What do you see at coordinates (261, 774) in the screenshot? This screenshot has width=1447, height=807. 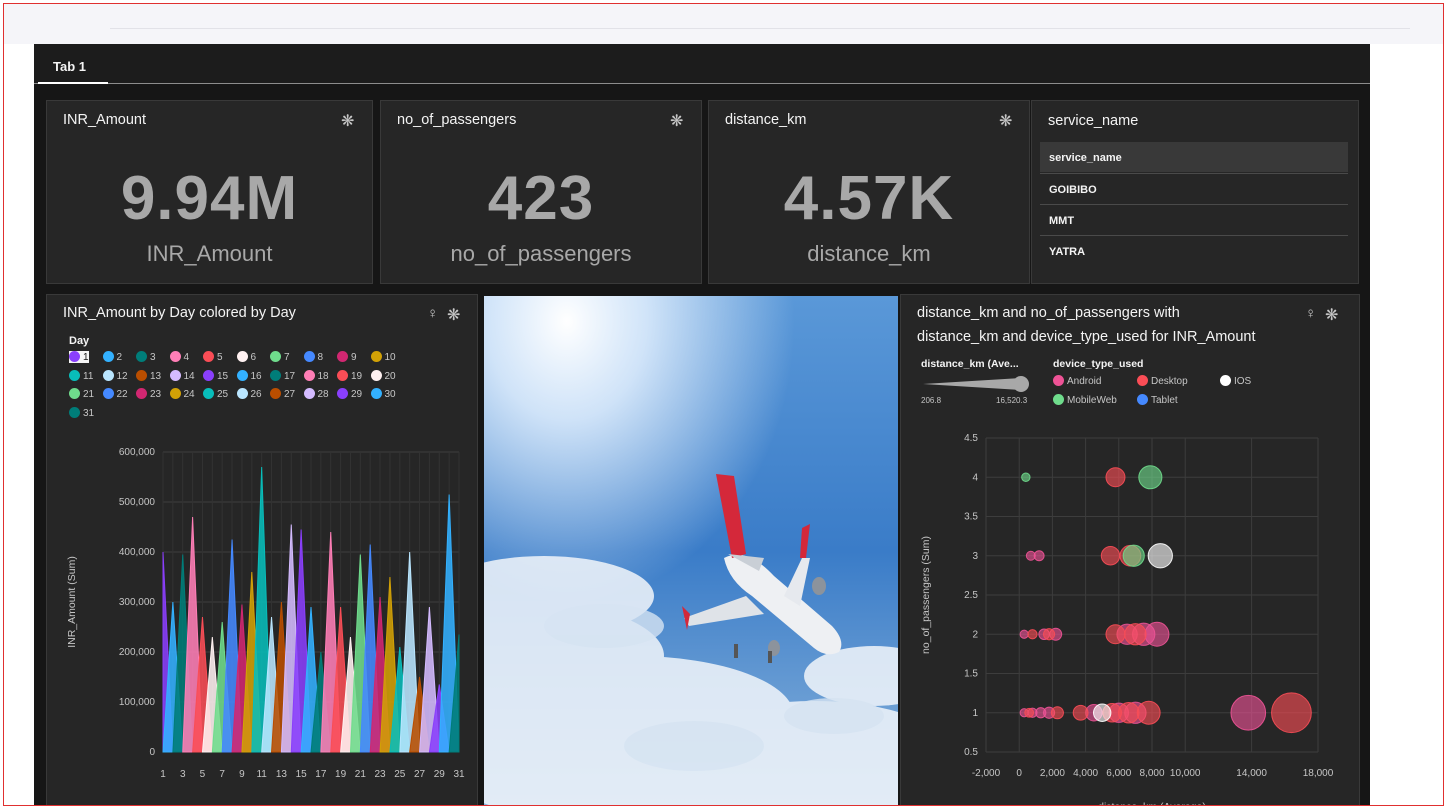 I see `x-tick-label: 11` at bounding box center [261, 774].